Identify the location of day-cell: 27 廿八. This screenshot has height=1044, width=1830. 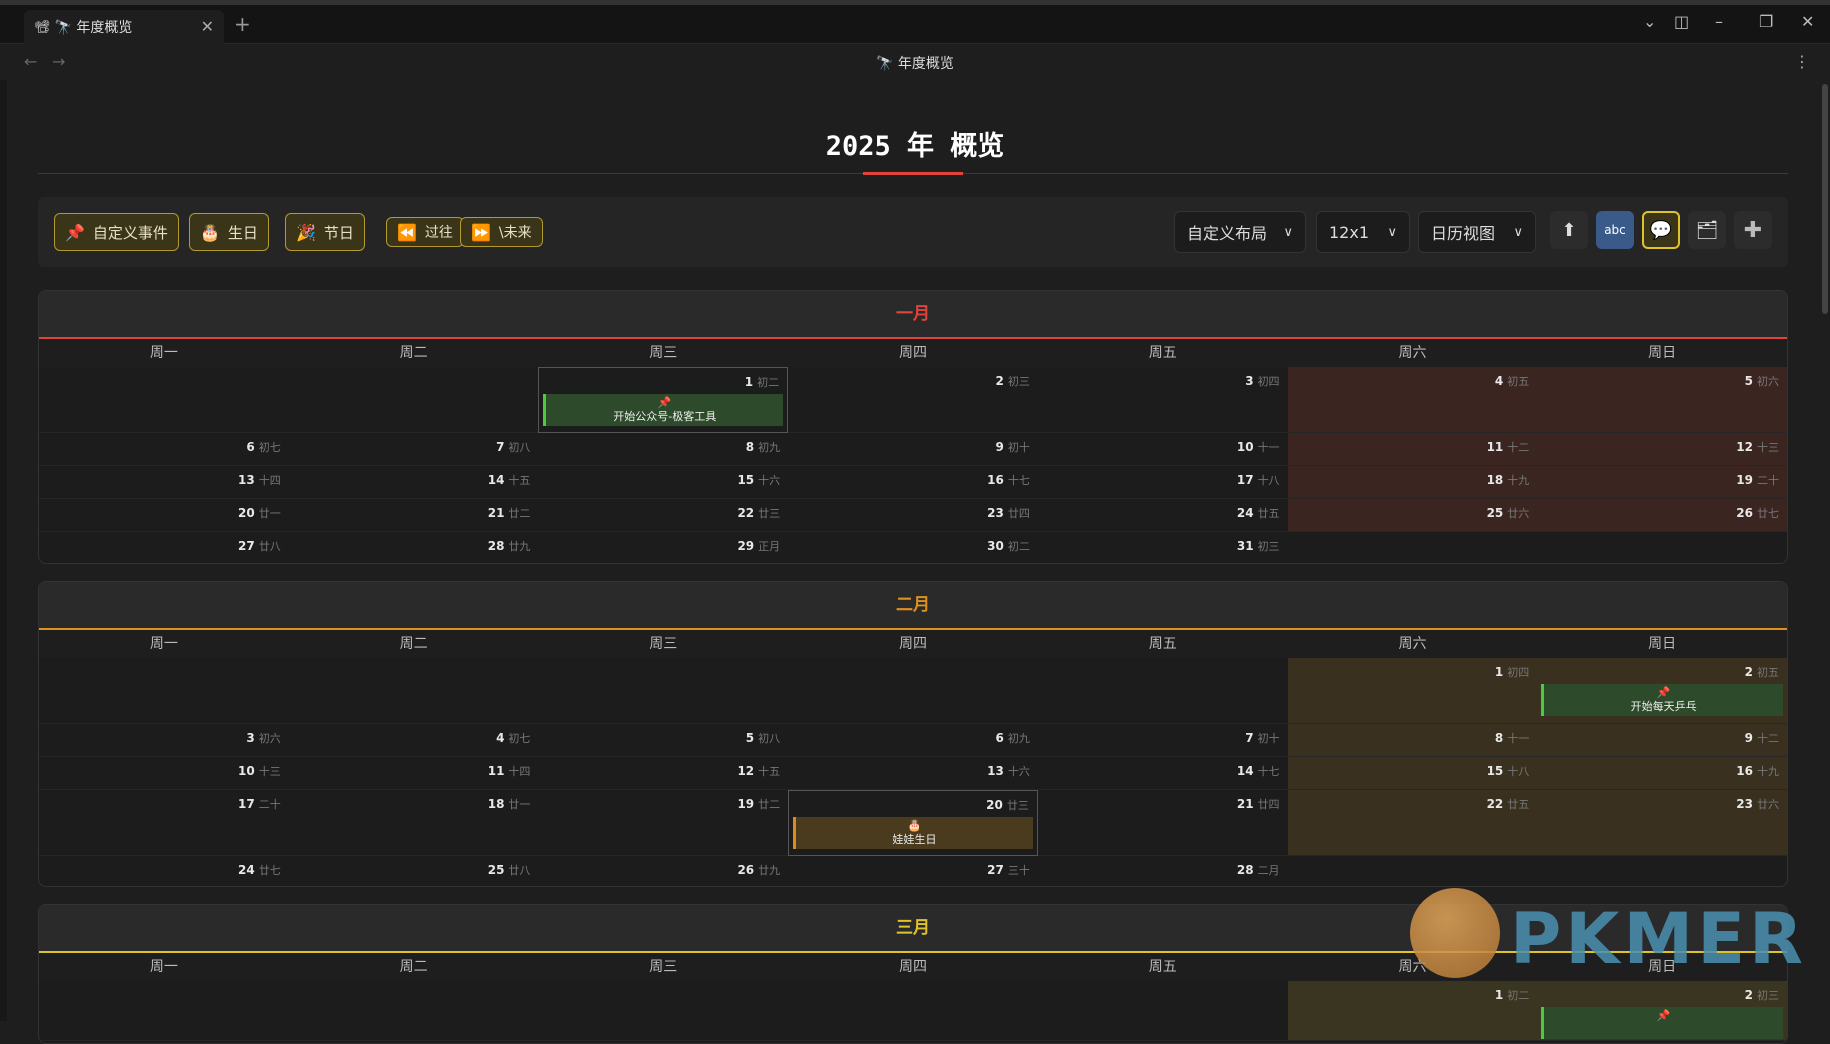
(164, 547).